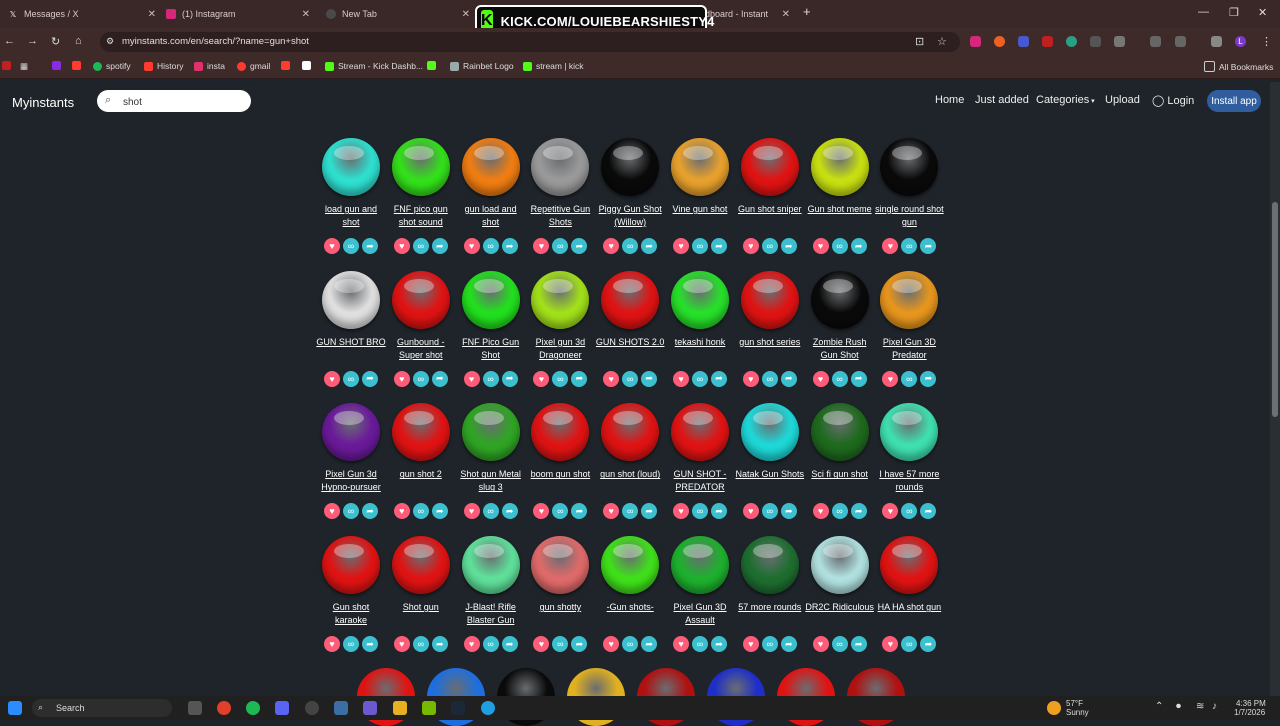  What do you see at coordinates (1155, 41) in the screenshot?
I see `side-panel-icon` at bounding box center [1155, 41].